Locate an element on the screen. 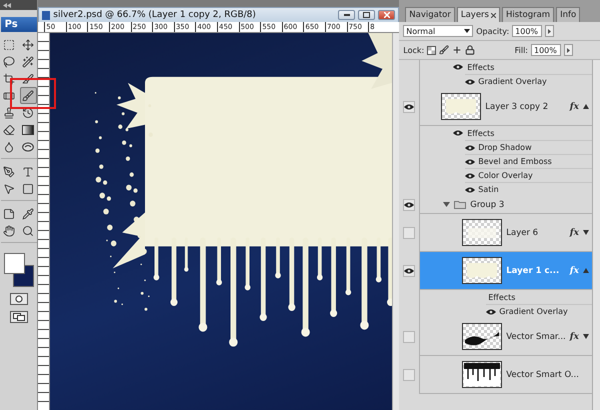  quick-mask-button is located at coordinates (19, 299).